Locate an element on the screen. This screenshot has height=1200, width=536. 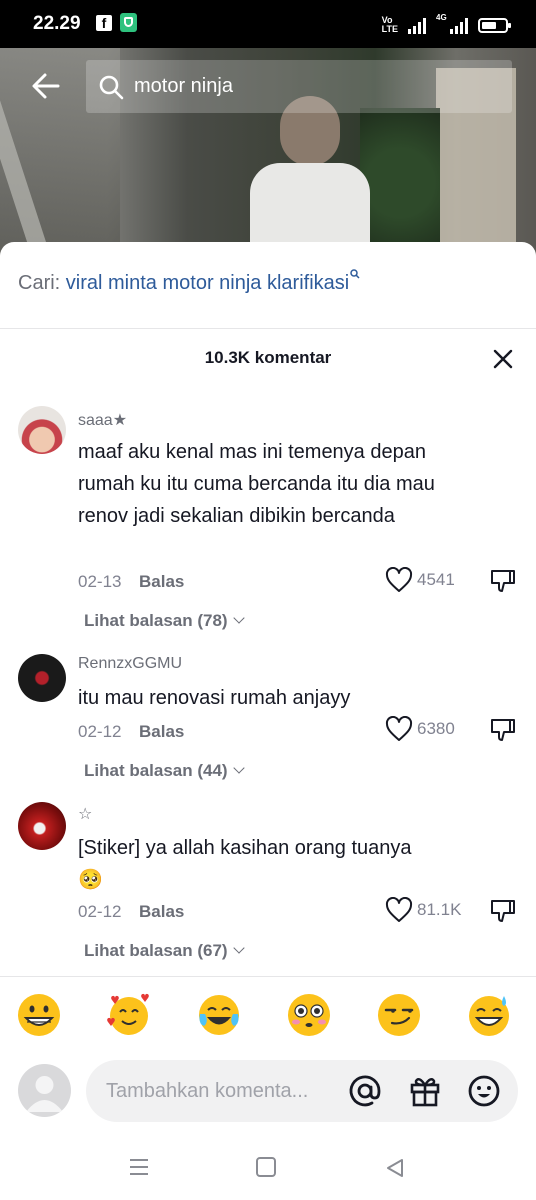
system-nav-bar is located at coordinates (268, 1170).